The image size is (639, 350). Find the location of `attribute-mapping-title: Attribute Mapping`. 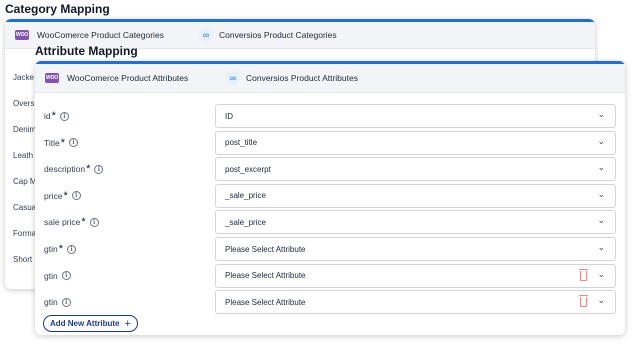

attribute-mapping-title: Attribute Mapping is located at coordinates (86, 51).